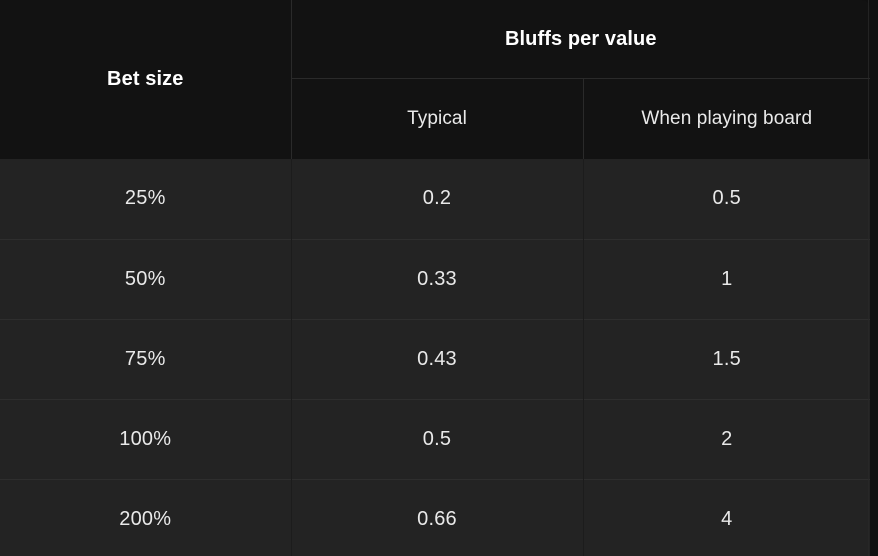  I want to click on cell-when-playing-board: 1, so click(726, 278).